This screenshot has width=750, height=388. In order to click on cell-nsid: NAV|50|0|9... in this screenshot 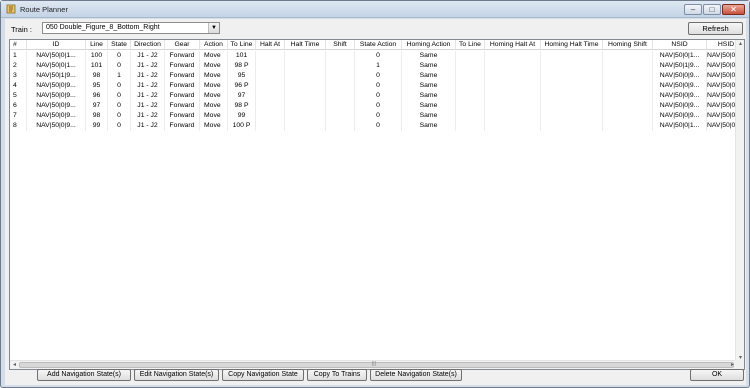, I will do `click(680, 86)`.